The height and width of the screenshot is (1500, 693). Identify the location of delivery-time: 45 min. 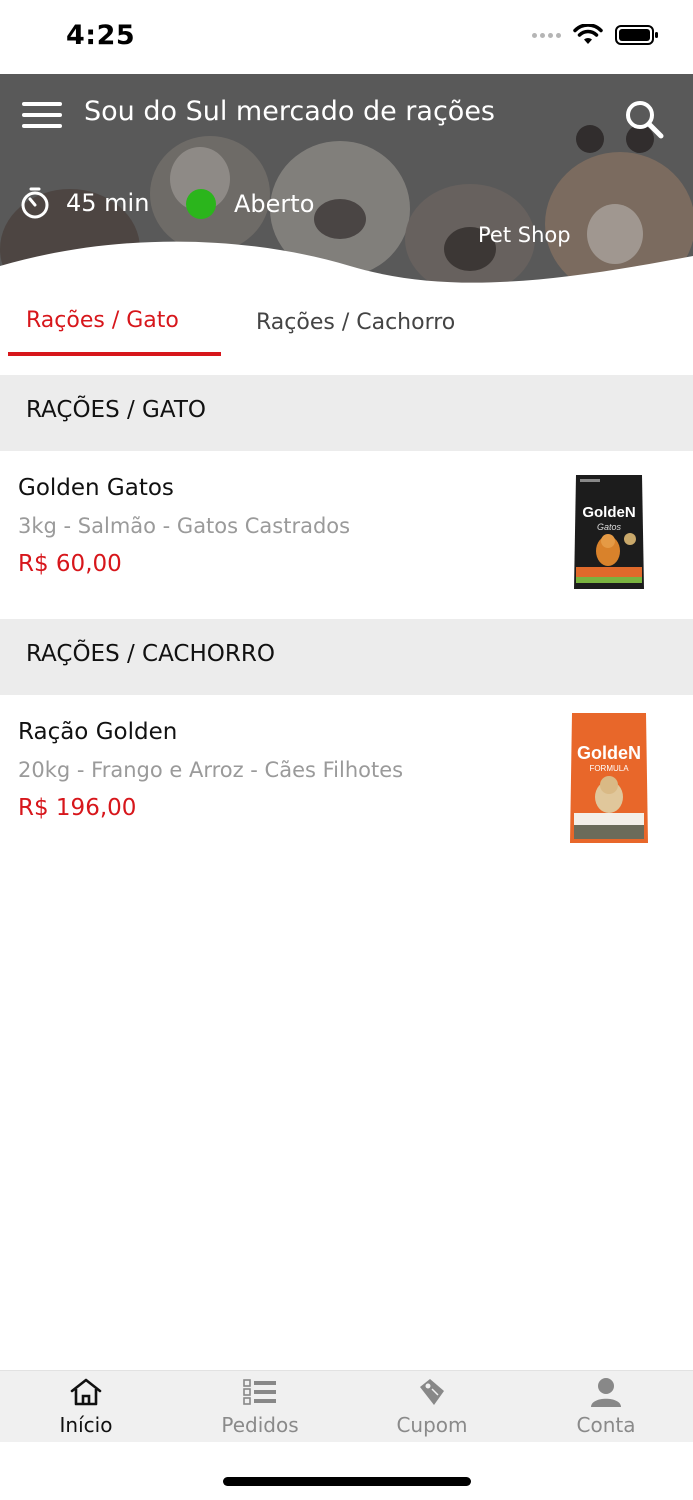
(83, 203).